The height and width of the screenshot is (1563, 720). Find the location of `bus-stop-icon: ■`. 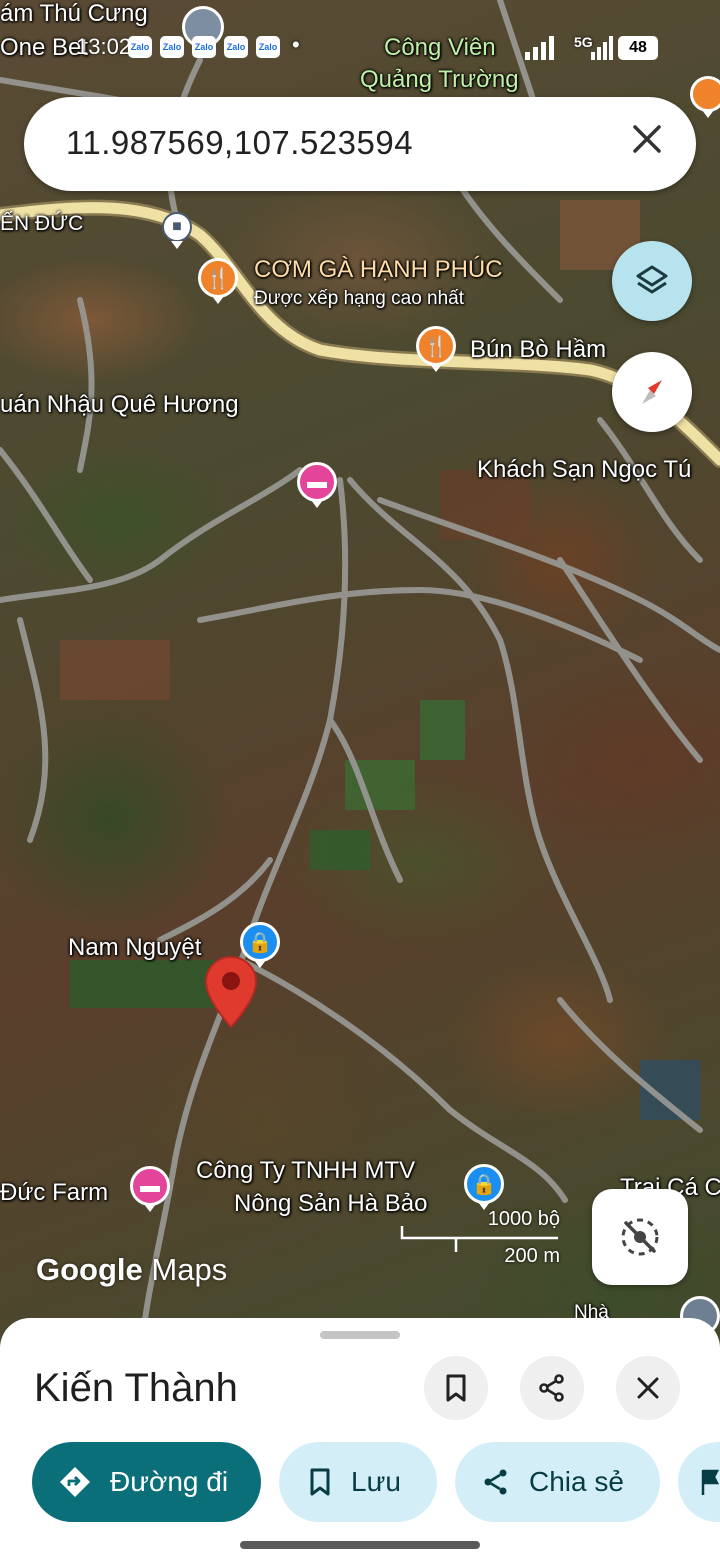

bus-stop-icon: ■ is located at coordinates (177, 230).